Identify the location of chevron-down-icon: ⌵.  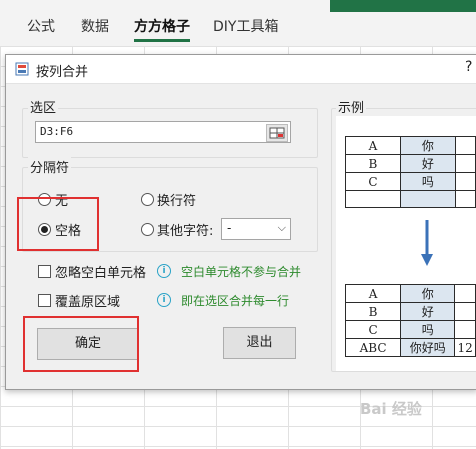
(281, 227).